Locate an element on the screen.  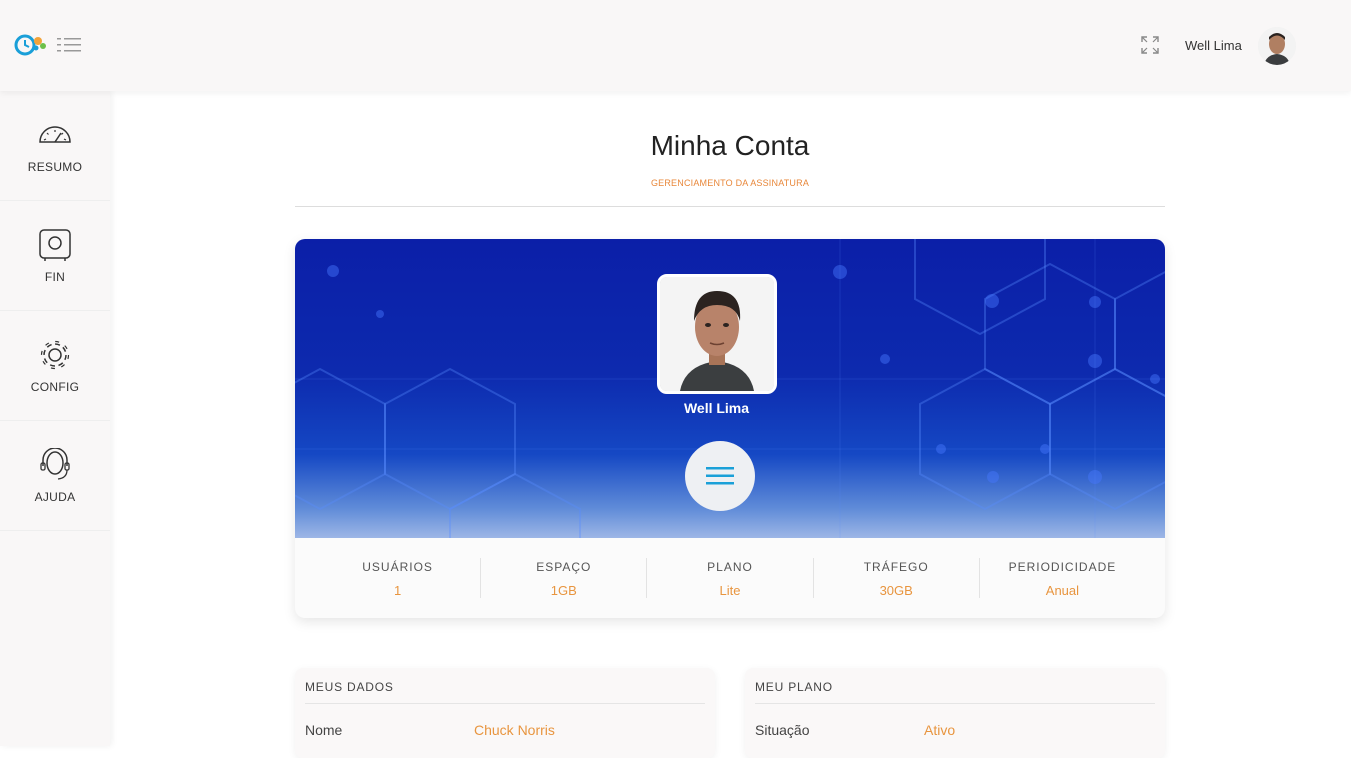
sidebar: RESUMO FIN CONFIG AJUDA is located at coordinates (55, 418).